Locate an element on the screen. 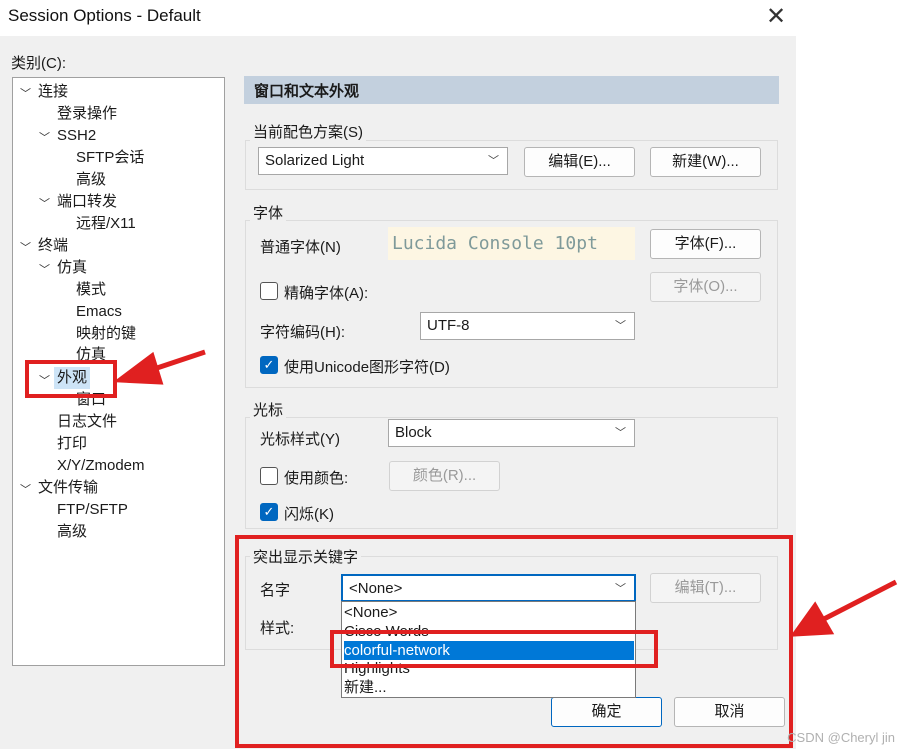 The width and height of the screenshot is (899, 749). arrow-to-highlight is located at coordinates (843, 608).